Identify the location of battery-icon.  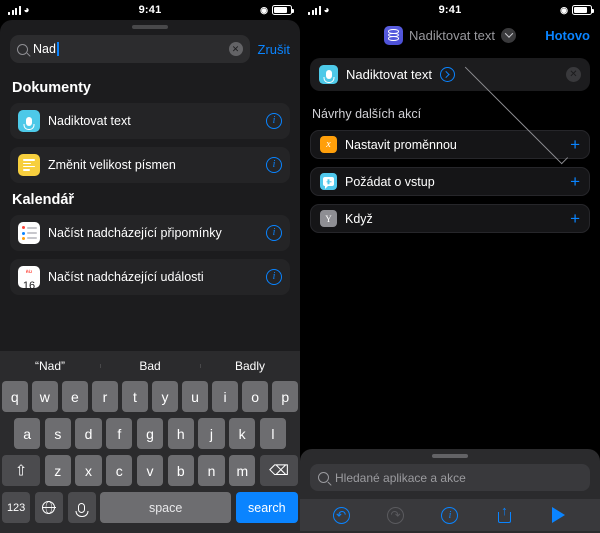
(583, 10).